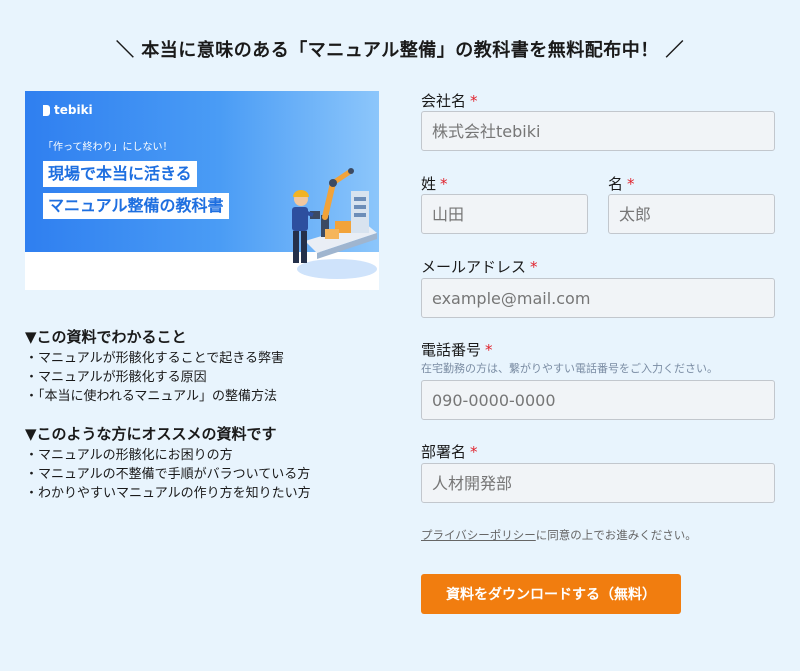 Image resolution: width=800 pixels, height=671 pixels. What do you see at coordinates (136, 206) in the screenshot?
I see `banner-title-line2: マニュアル整備の教科書` at bounding box center [136, 206].